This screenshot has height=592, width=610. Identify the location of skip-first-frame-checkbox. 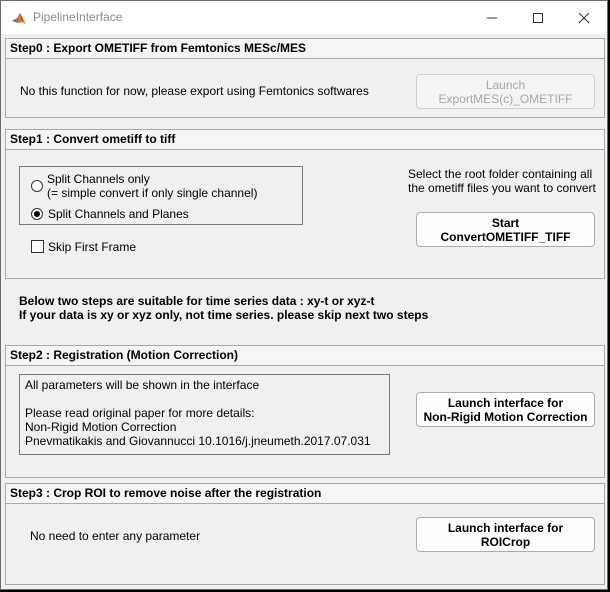
(37, 246).